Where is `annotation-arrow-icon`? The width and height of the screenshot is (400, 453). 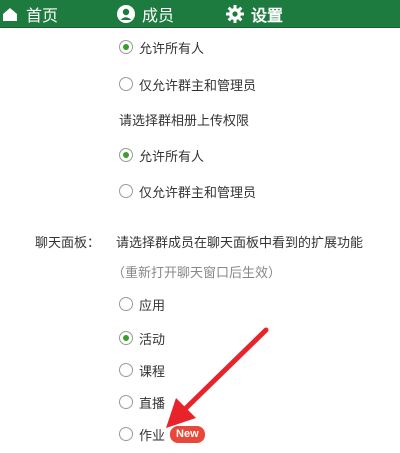
annotation-arrow-icon is located at coordinates (217, 377).